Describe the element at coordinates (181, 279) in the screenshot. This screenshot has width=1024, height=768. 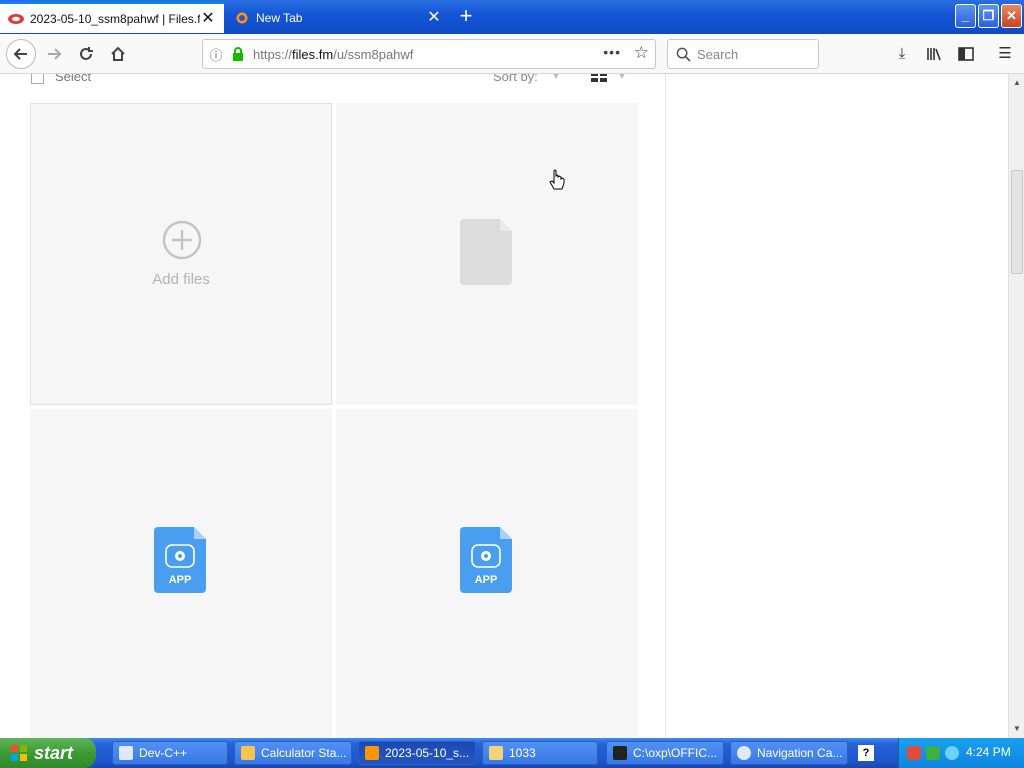
I see `add-files-label: Add files` at that location.